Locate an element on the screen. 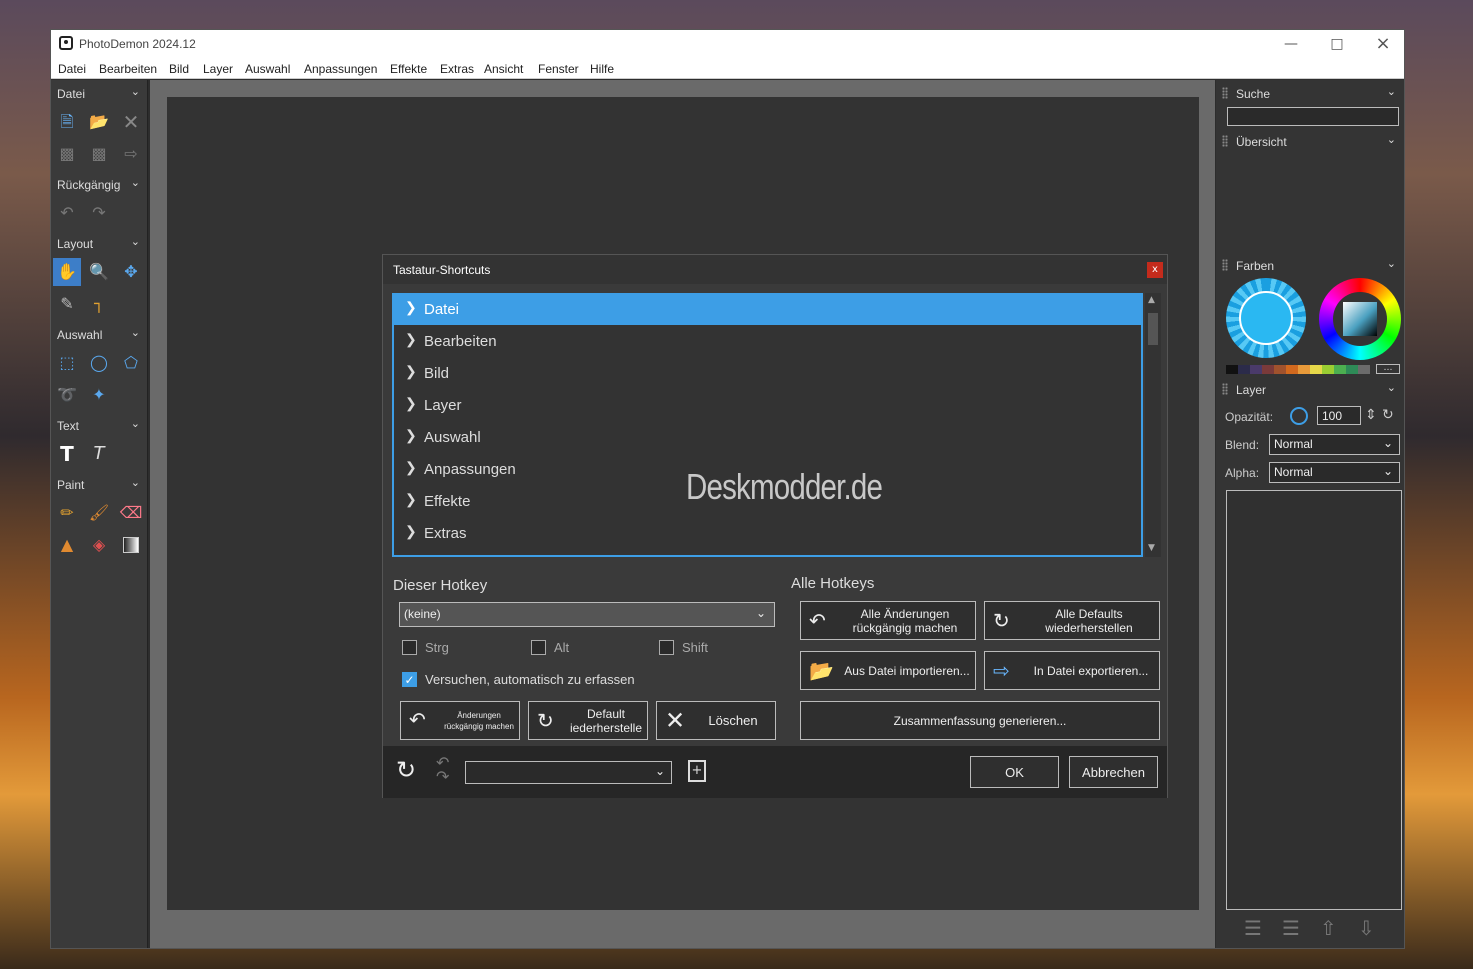 The width and height of the screenshot is (1473, 969). magic-wand-icon: ✦ is located at coordinates (99, 395).